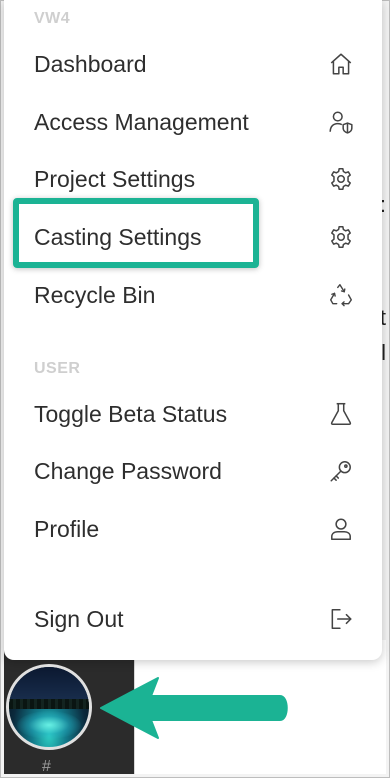  What do you see at coordinates (46, 766) in the screenshot?
I see `sidebar-hash-label: #` at bounding box center [46, 766].